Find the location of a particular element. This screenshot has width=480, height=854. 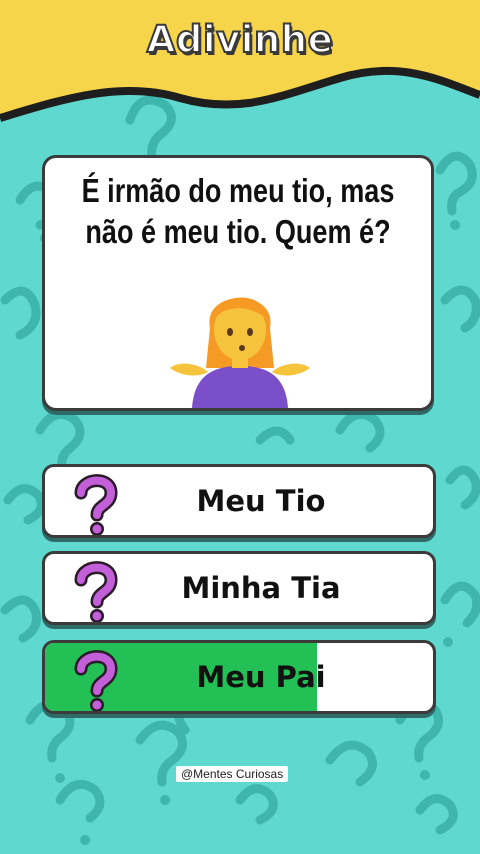

option-button-2: Minha Tia is located at coordinates (239, 588).